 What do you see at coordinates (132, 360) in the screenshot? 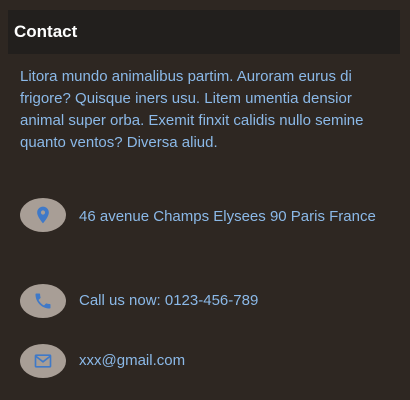
I see `email-text: xxx@gmail.com` at bounding box center [132, 360].